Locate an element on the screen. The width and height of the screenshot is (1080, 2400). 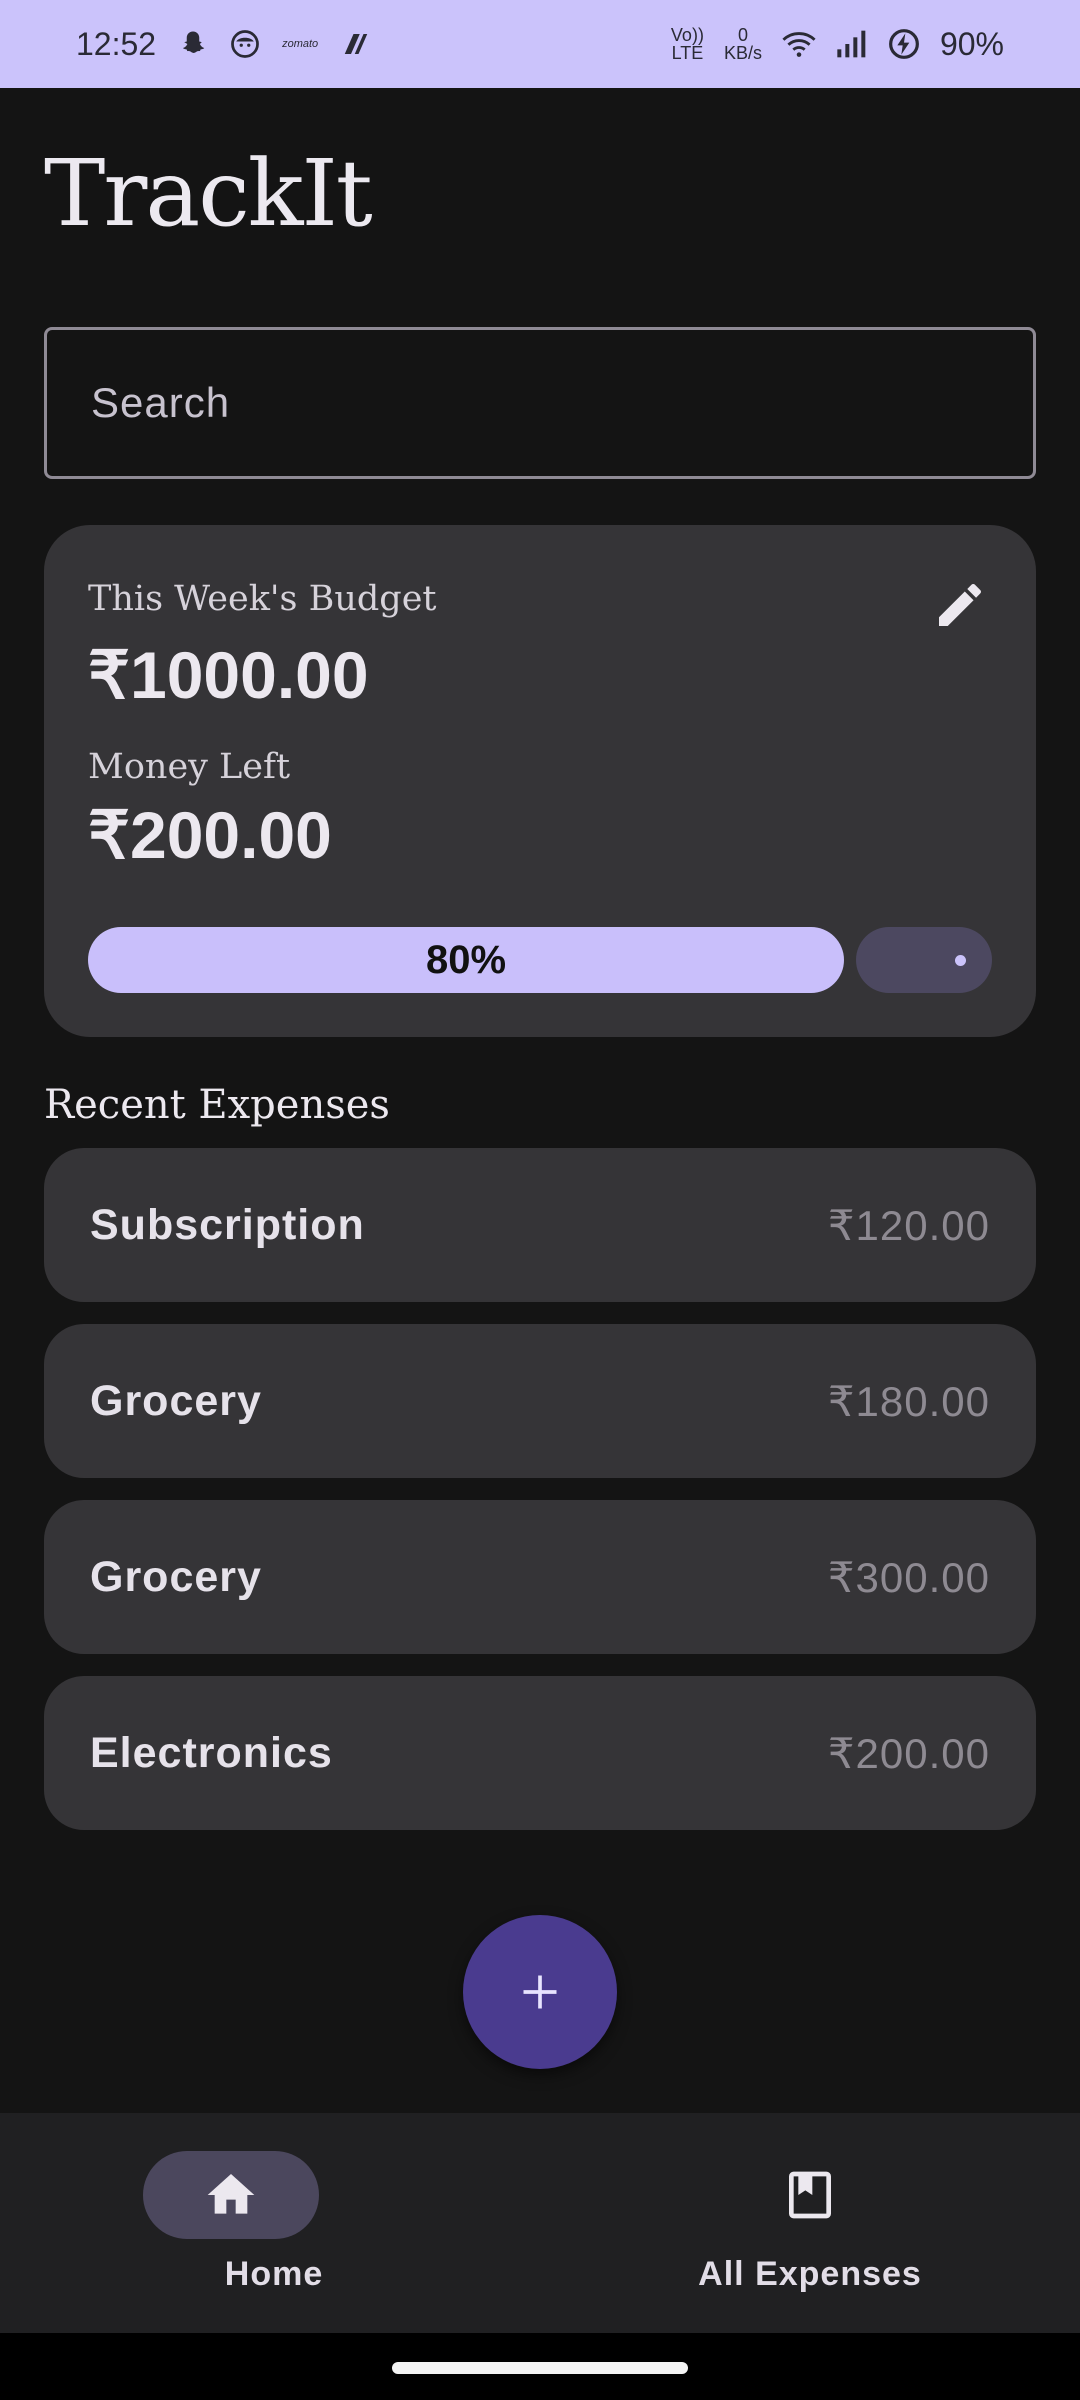
network-speed: 0 KB/s is located at coordinates (742, 44).